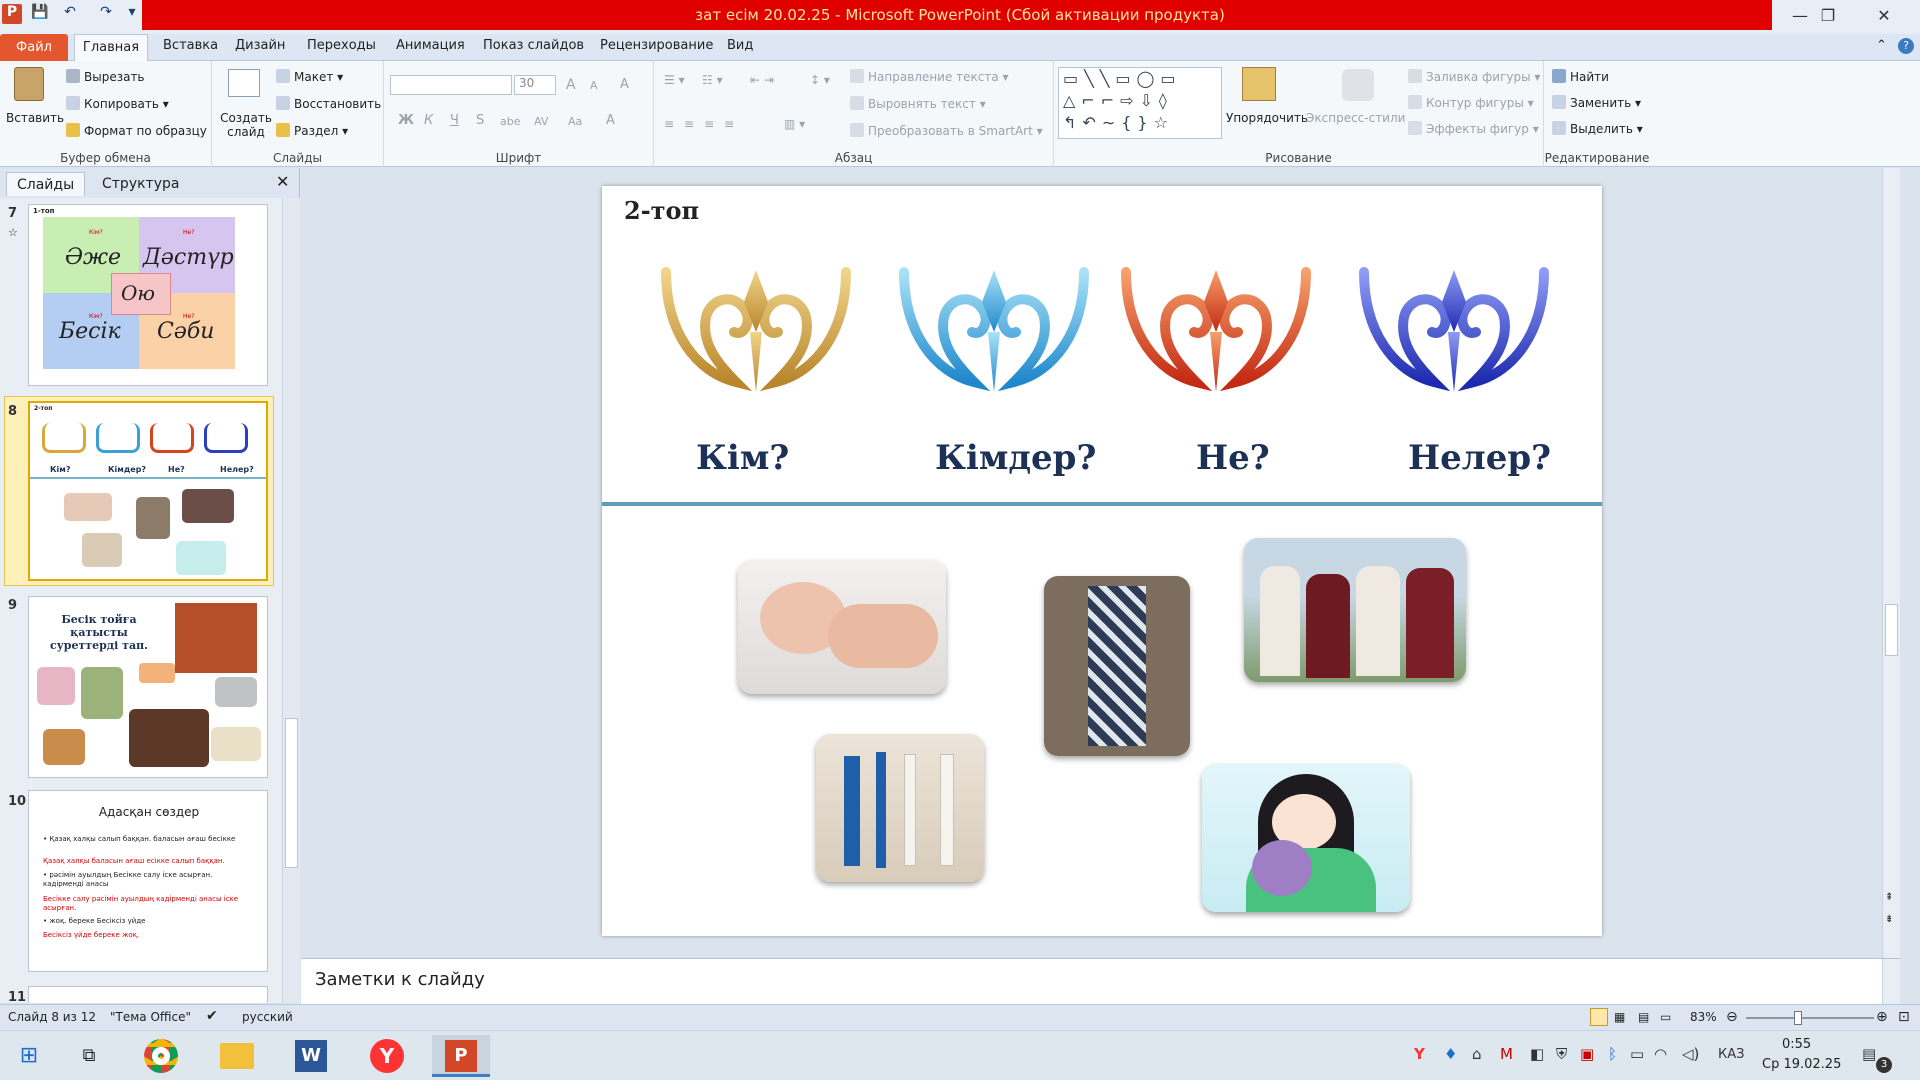 This screenshot has width=1920, height=1080. I want to click on shapes-gallery: ▭╲╲▭◯▭ △⌐⌐⇨⇩◊ ↰↶∼{}☆, so click(1140, 103).